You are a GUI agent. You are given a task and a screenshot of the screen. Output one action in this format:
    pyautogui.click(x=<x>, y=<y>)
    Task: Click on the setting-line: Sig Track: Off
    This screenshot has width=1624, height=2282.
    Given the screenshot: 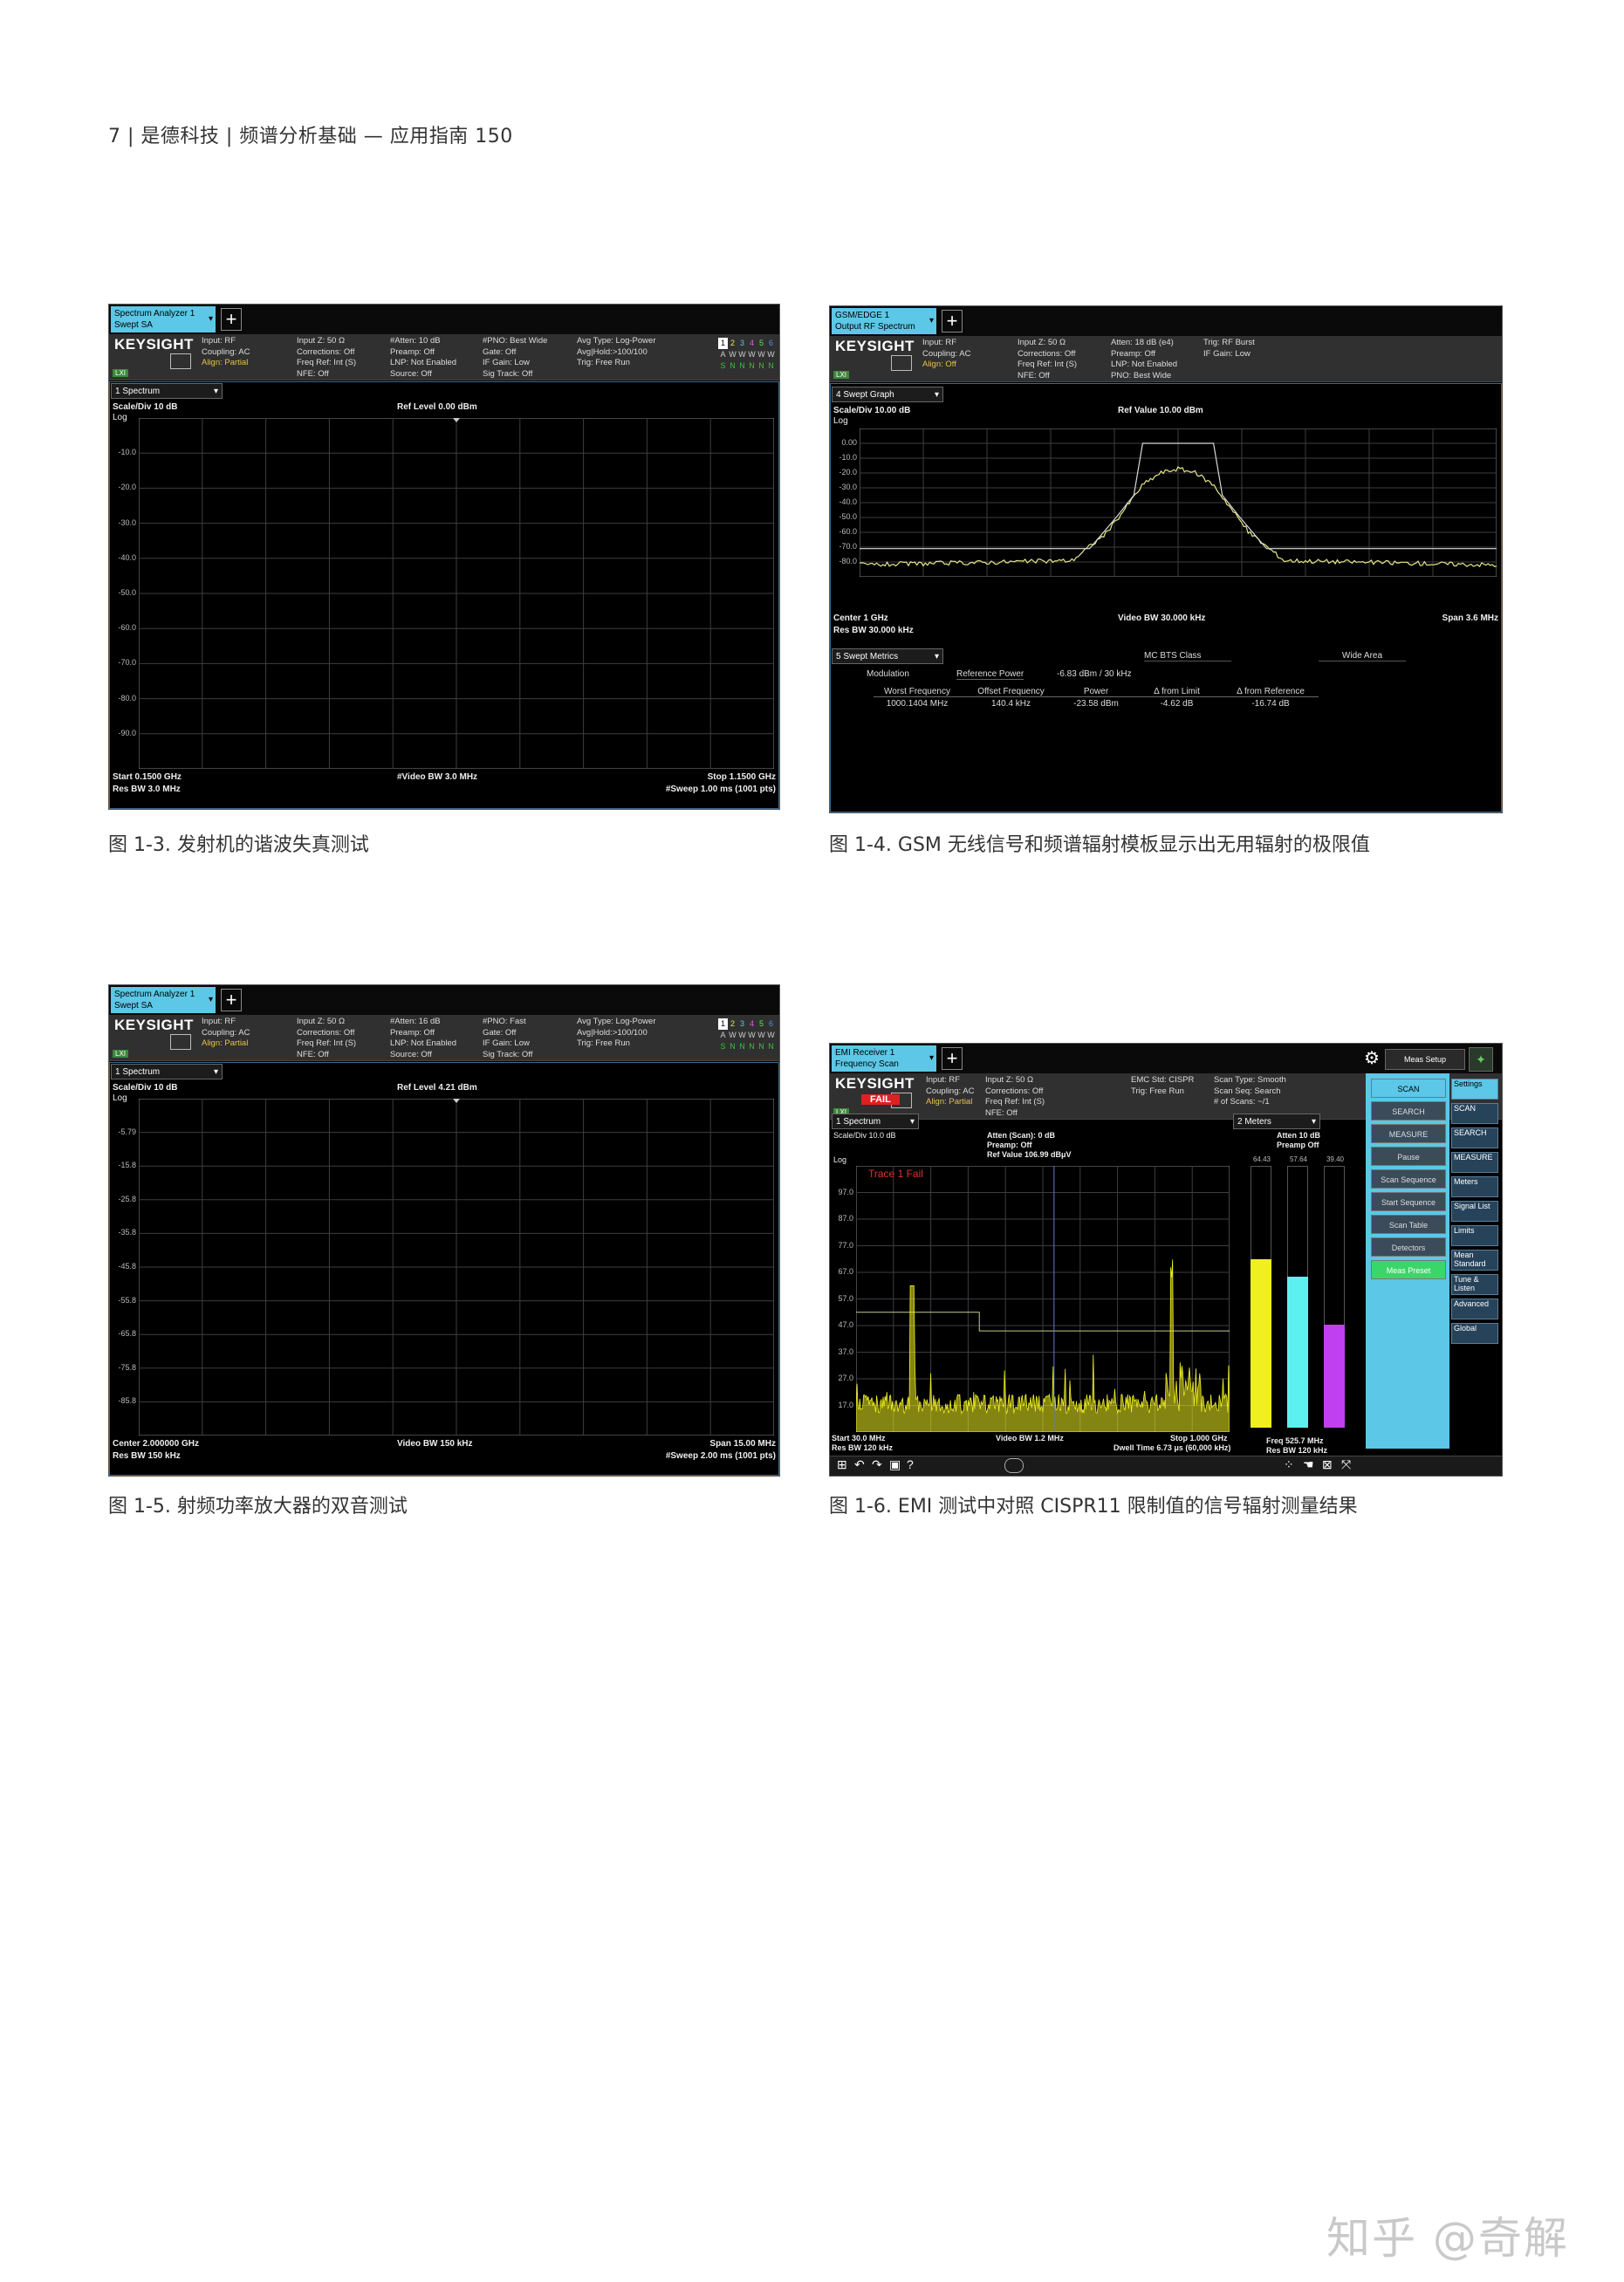 What is the action you would take?
    pyautogui.click(x=508, y=1054)
    